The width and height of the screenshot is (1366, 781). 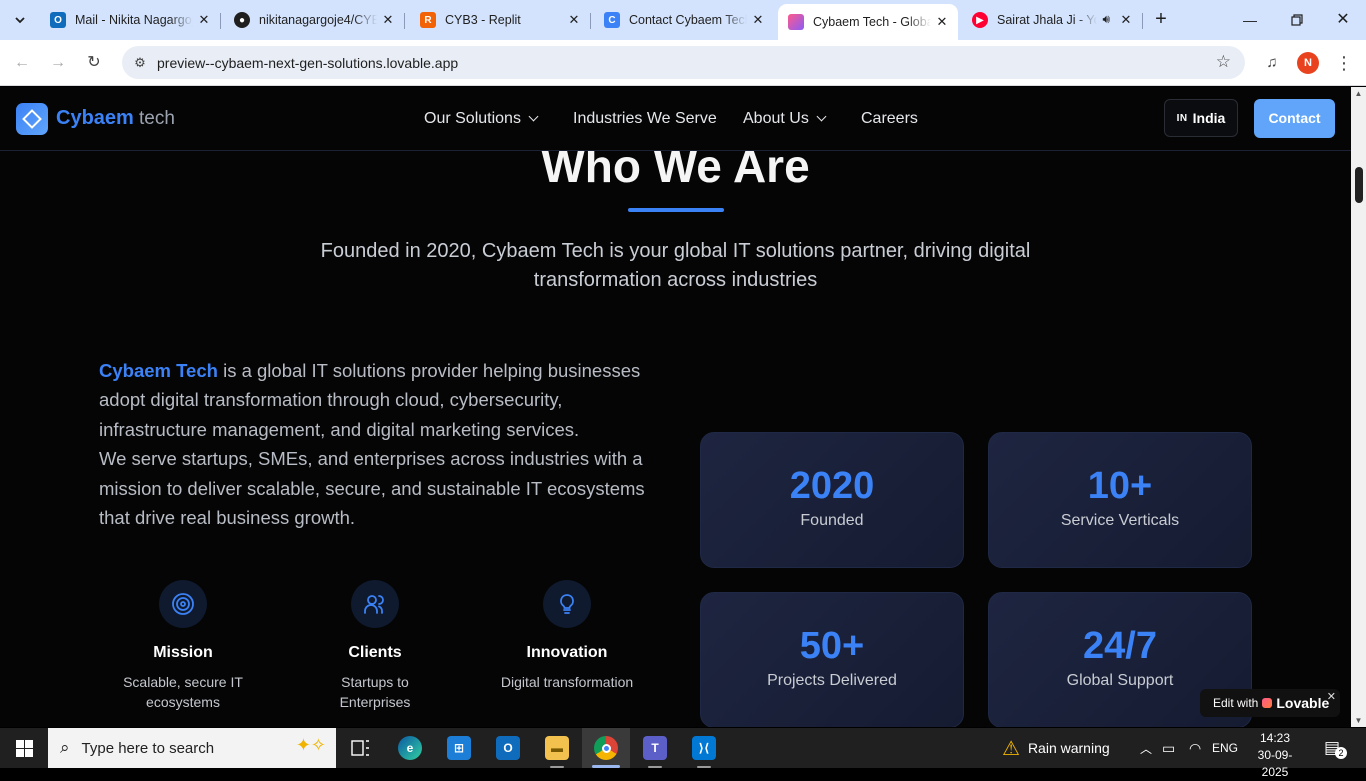 I want to click on warning-icon: ⚠, so click(x=1011, y=748).